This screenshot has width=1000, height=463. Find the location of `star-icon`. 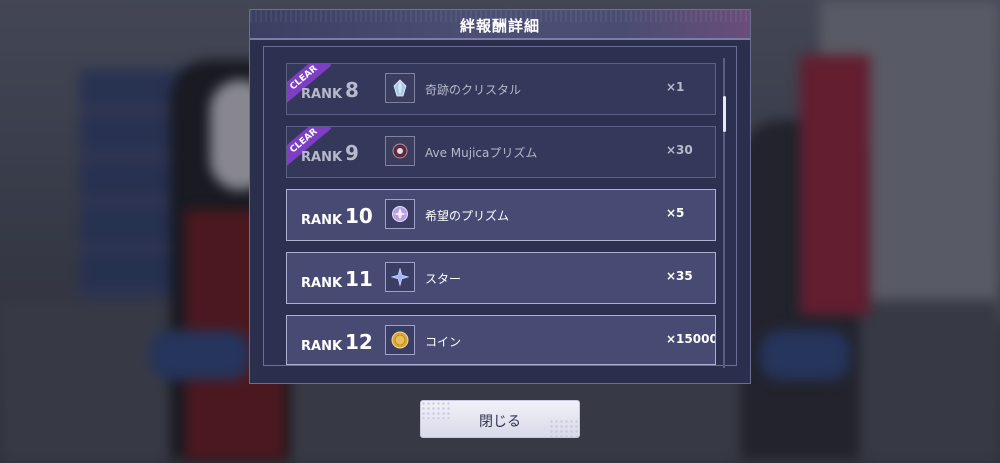

star-icon is located at coordinates (400, 277).